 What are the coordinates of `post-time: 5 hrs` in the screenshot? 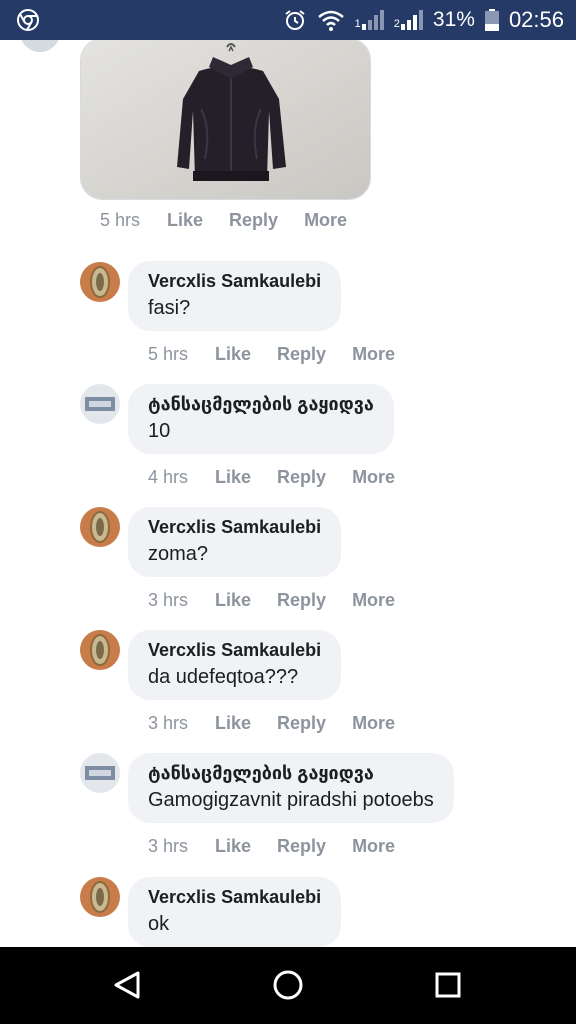 It's located at (120, 220).